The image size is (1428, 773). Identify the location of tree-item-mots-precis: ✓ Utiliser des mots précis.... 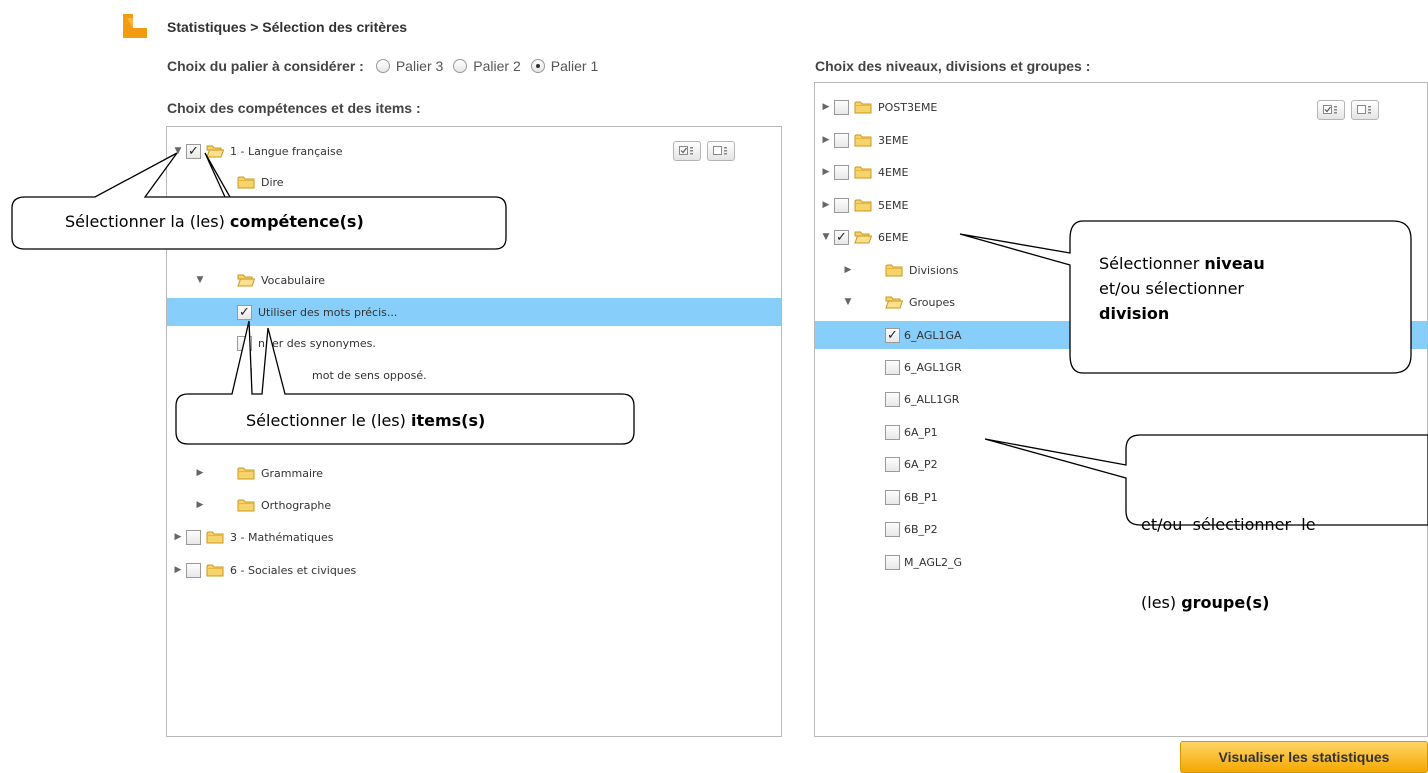
(474, 312).